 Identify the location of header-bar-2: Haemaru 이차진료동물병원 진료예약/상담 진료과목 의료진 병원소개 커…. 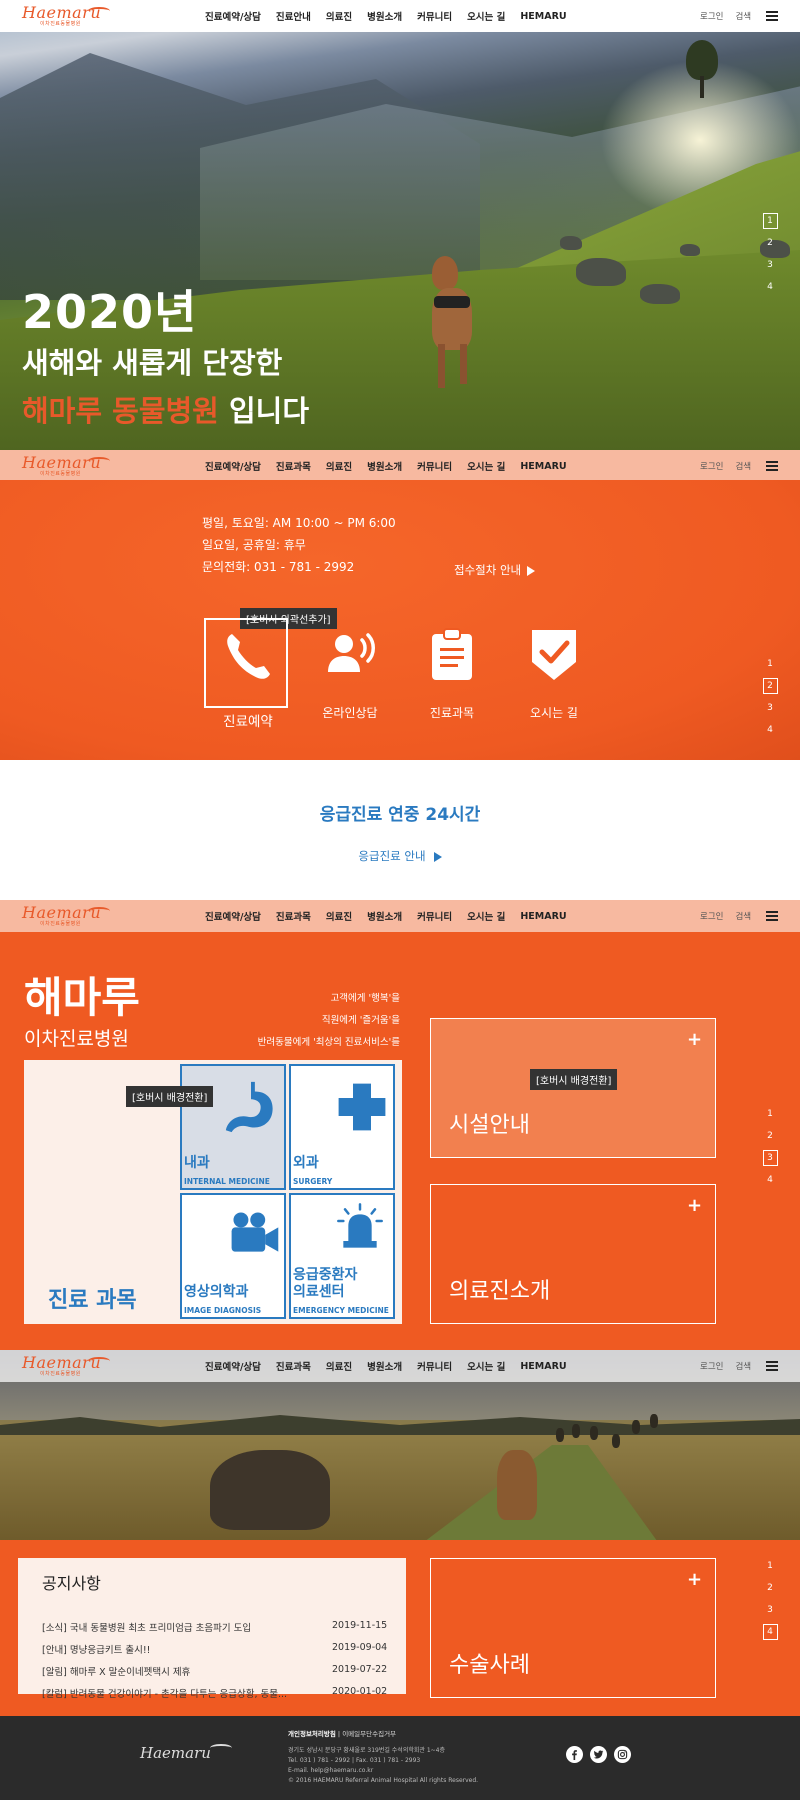
(400, 466).